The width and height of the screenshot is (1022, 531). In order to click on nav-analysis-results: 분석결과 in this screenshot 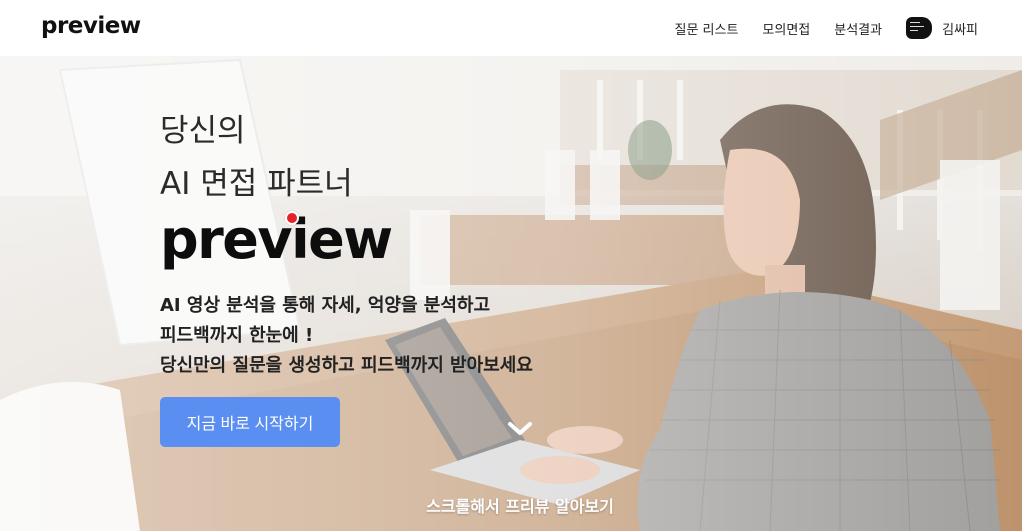, I will do `click(858, 28)`.